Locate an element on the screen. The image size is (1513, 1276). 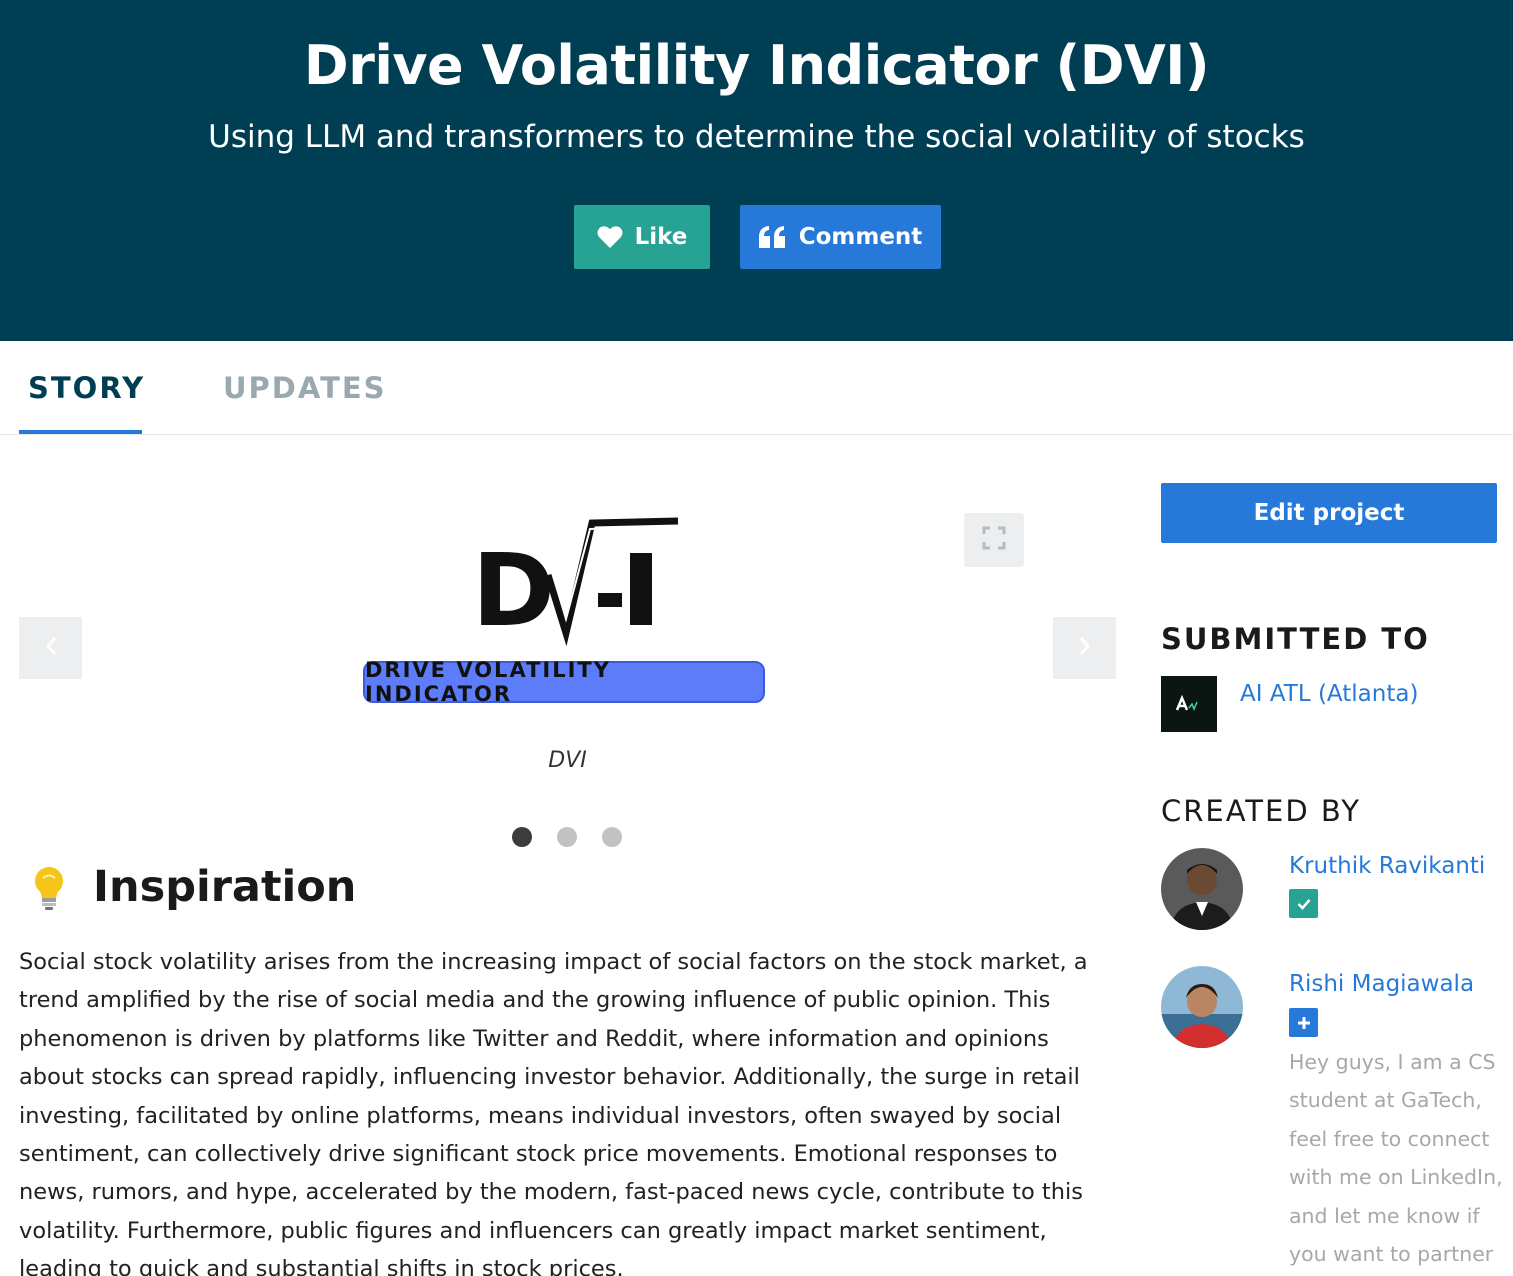
gallery-next-button is located at coordinates (1084, 648).